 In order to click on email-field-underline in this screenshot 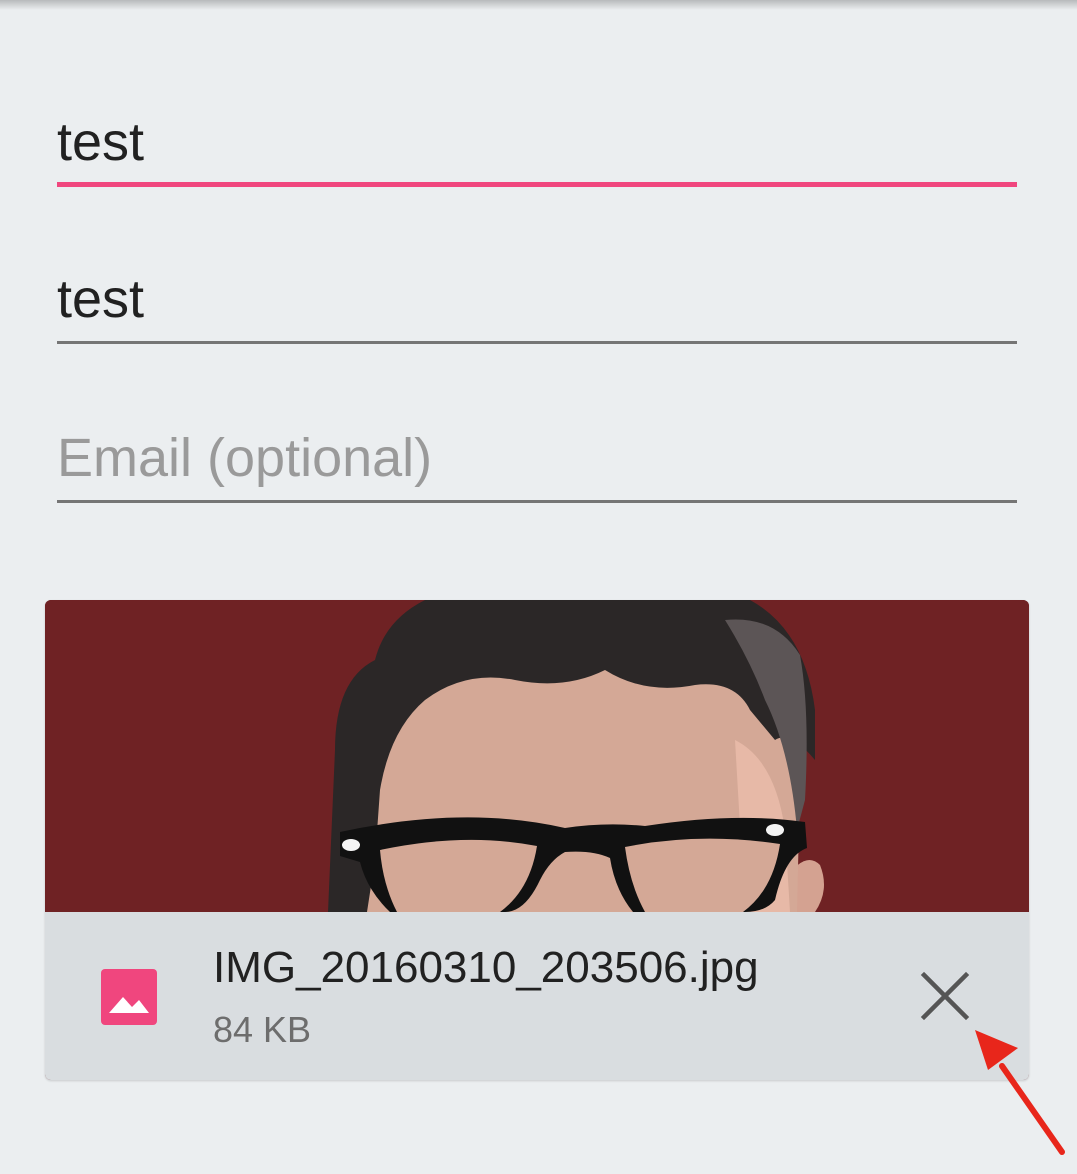, I will do `click(537, 501)`.